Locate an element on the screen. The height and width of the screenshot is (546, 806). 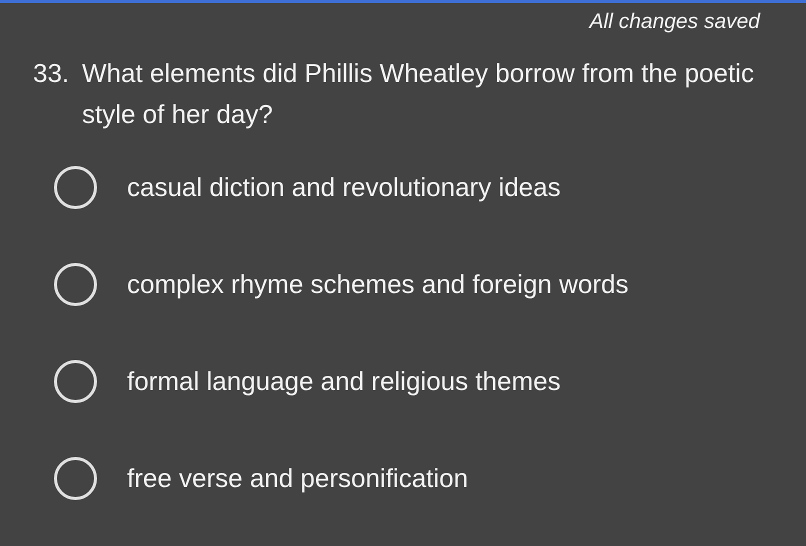
save-status: All changes saved is located at coordinates (675, 22).